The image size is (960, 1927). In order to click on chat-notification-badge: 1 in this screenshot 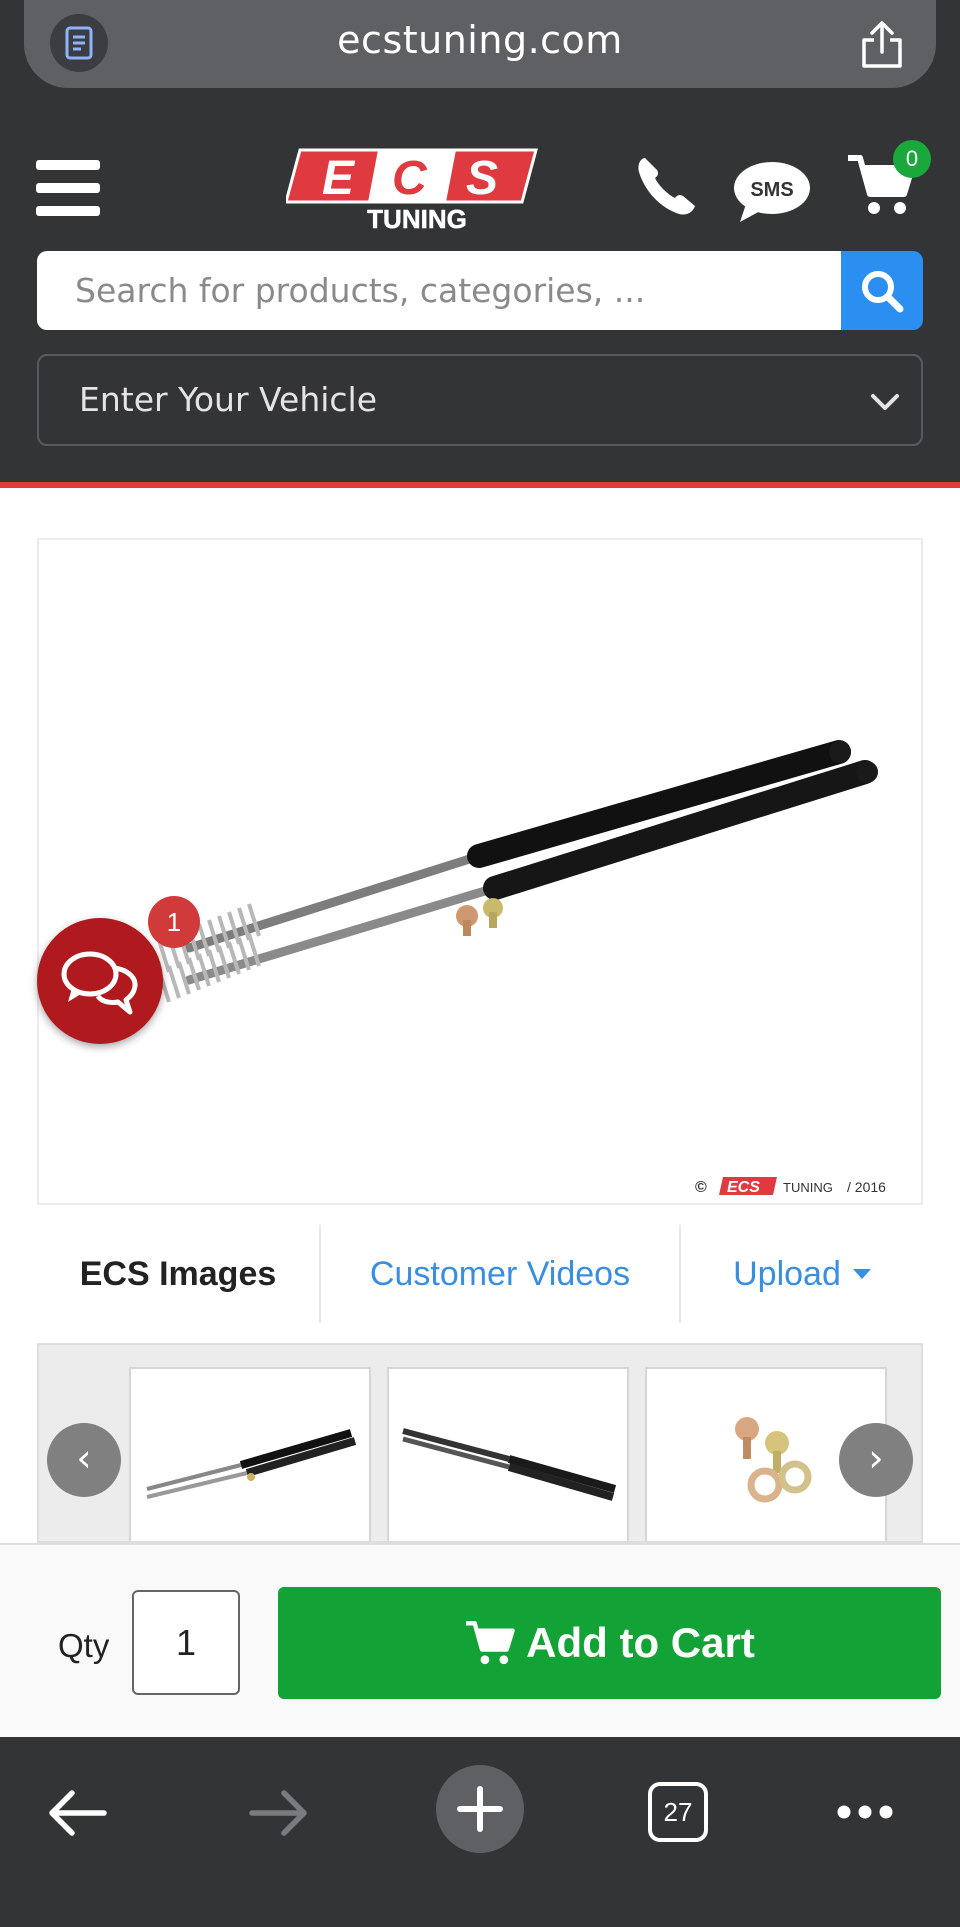, I will do `click(174, 922)`.